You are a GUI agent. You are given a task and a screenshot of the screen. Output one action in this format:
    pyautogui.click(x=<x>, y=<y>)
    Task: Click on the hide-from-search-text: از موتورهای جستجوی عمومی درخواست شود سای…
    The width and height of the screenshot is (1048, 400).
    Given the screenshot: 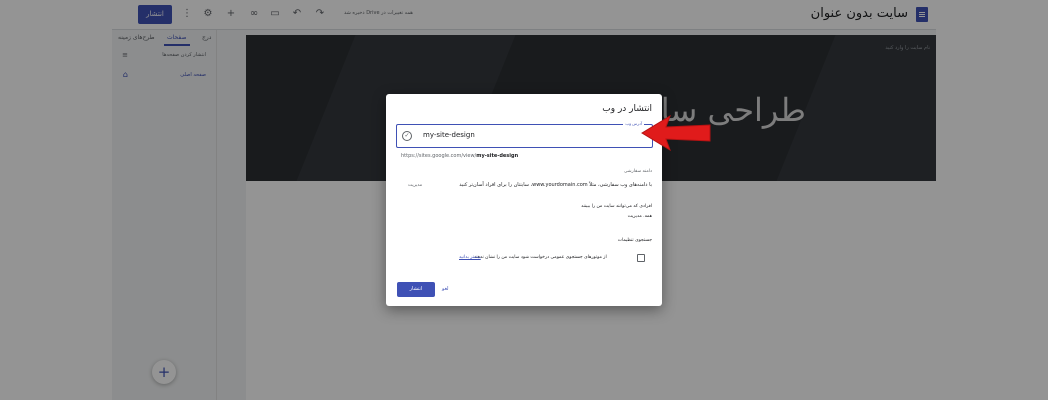 What is the action you would take?
    pyautogui.click(x=540, y=257)
    